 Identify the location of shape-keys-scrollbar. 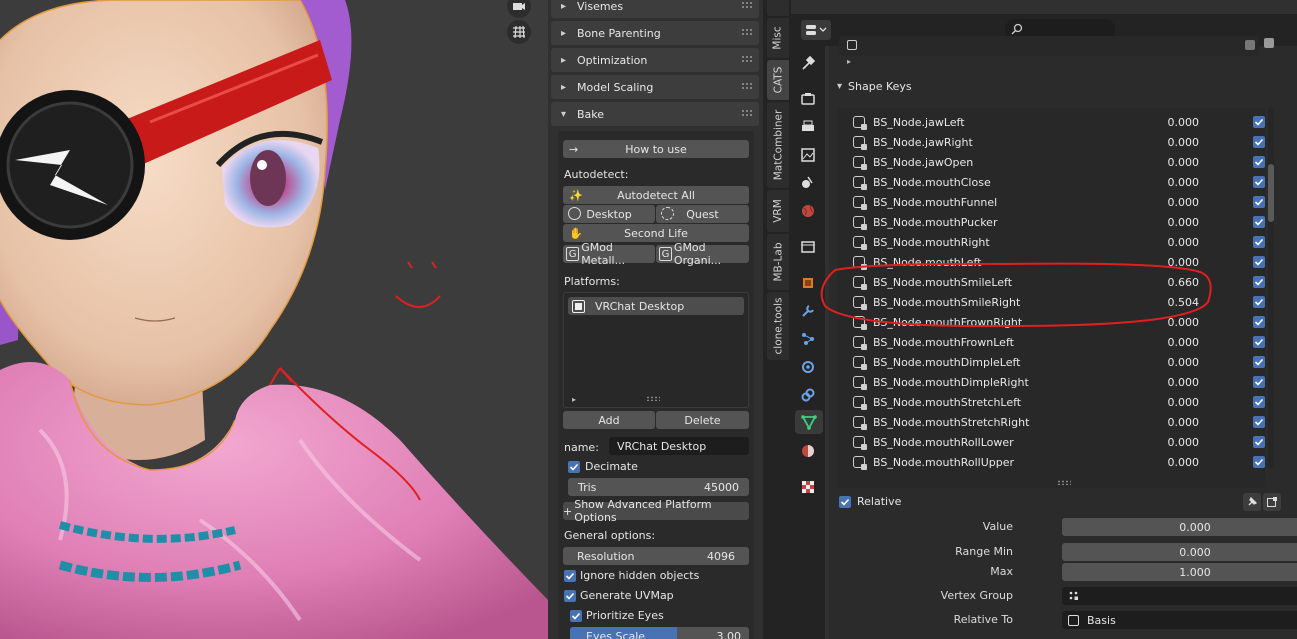
(1271, 288).